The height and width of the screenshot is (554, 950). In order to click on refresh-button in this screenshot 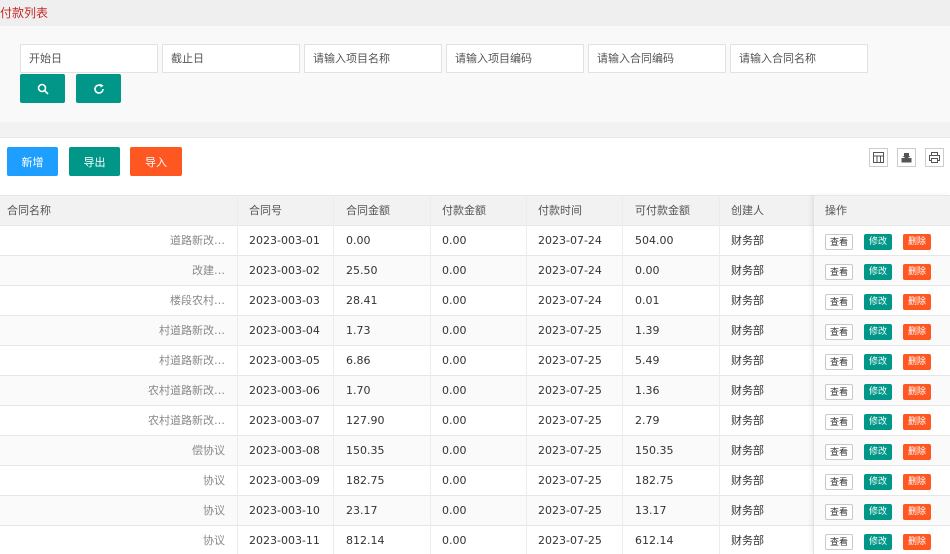, I will do `click(98, 88)`.